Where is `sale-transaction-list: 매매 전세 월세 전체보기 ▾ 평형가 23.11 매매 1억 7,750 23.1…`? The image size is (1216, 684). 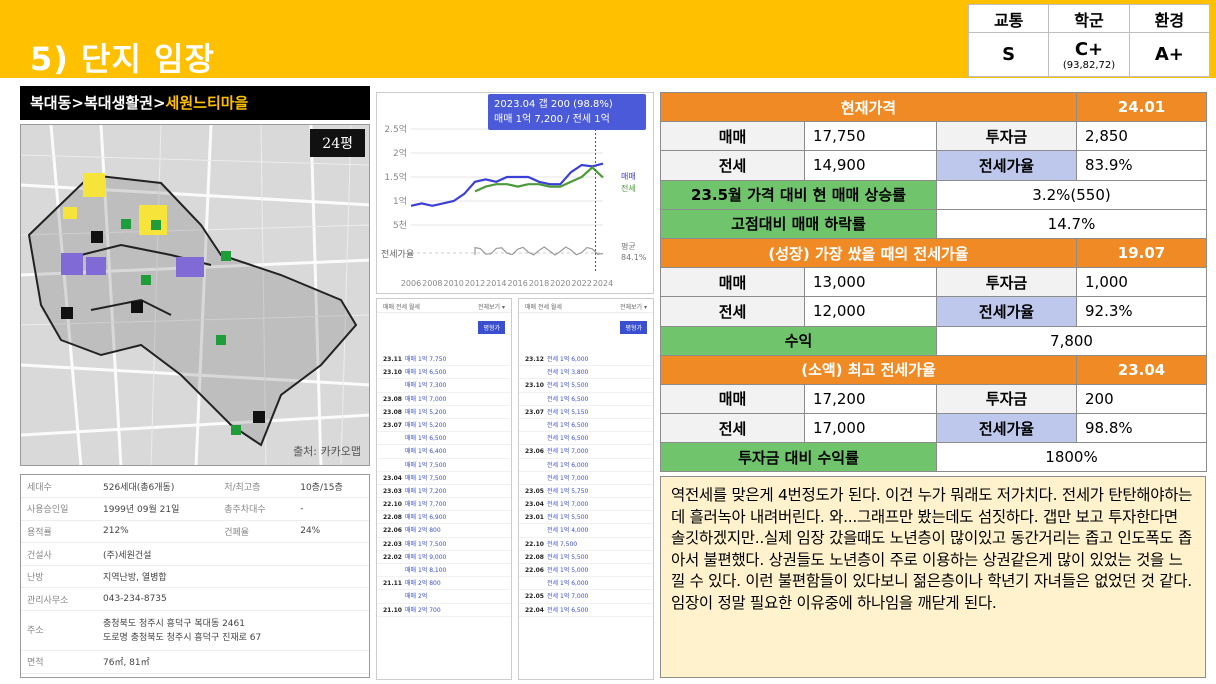 sale-transaction-list: 매매 전세 월세 전체보기 ▾ 평형가 23.11 매매 1억 7,750 23.1… is located at coordinates (444, 489).